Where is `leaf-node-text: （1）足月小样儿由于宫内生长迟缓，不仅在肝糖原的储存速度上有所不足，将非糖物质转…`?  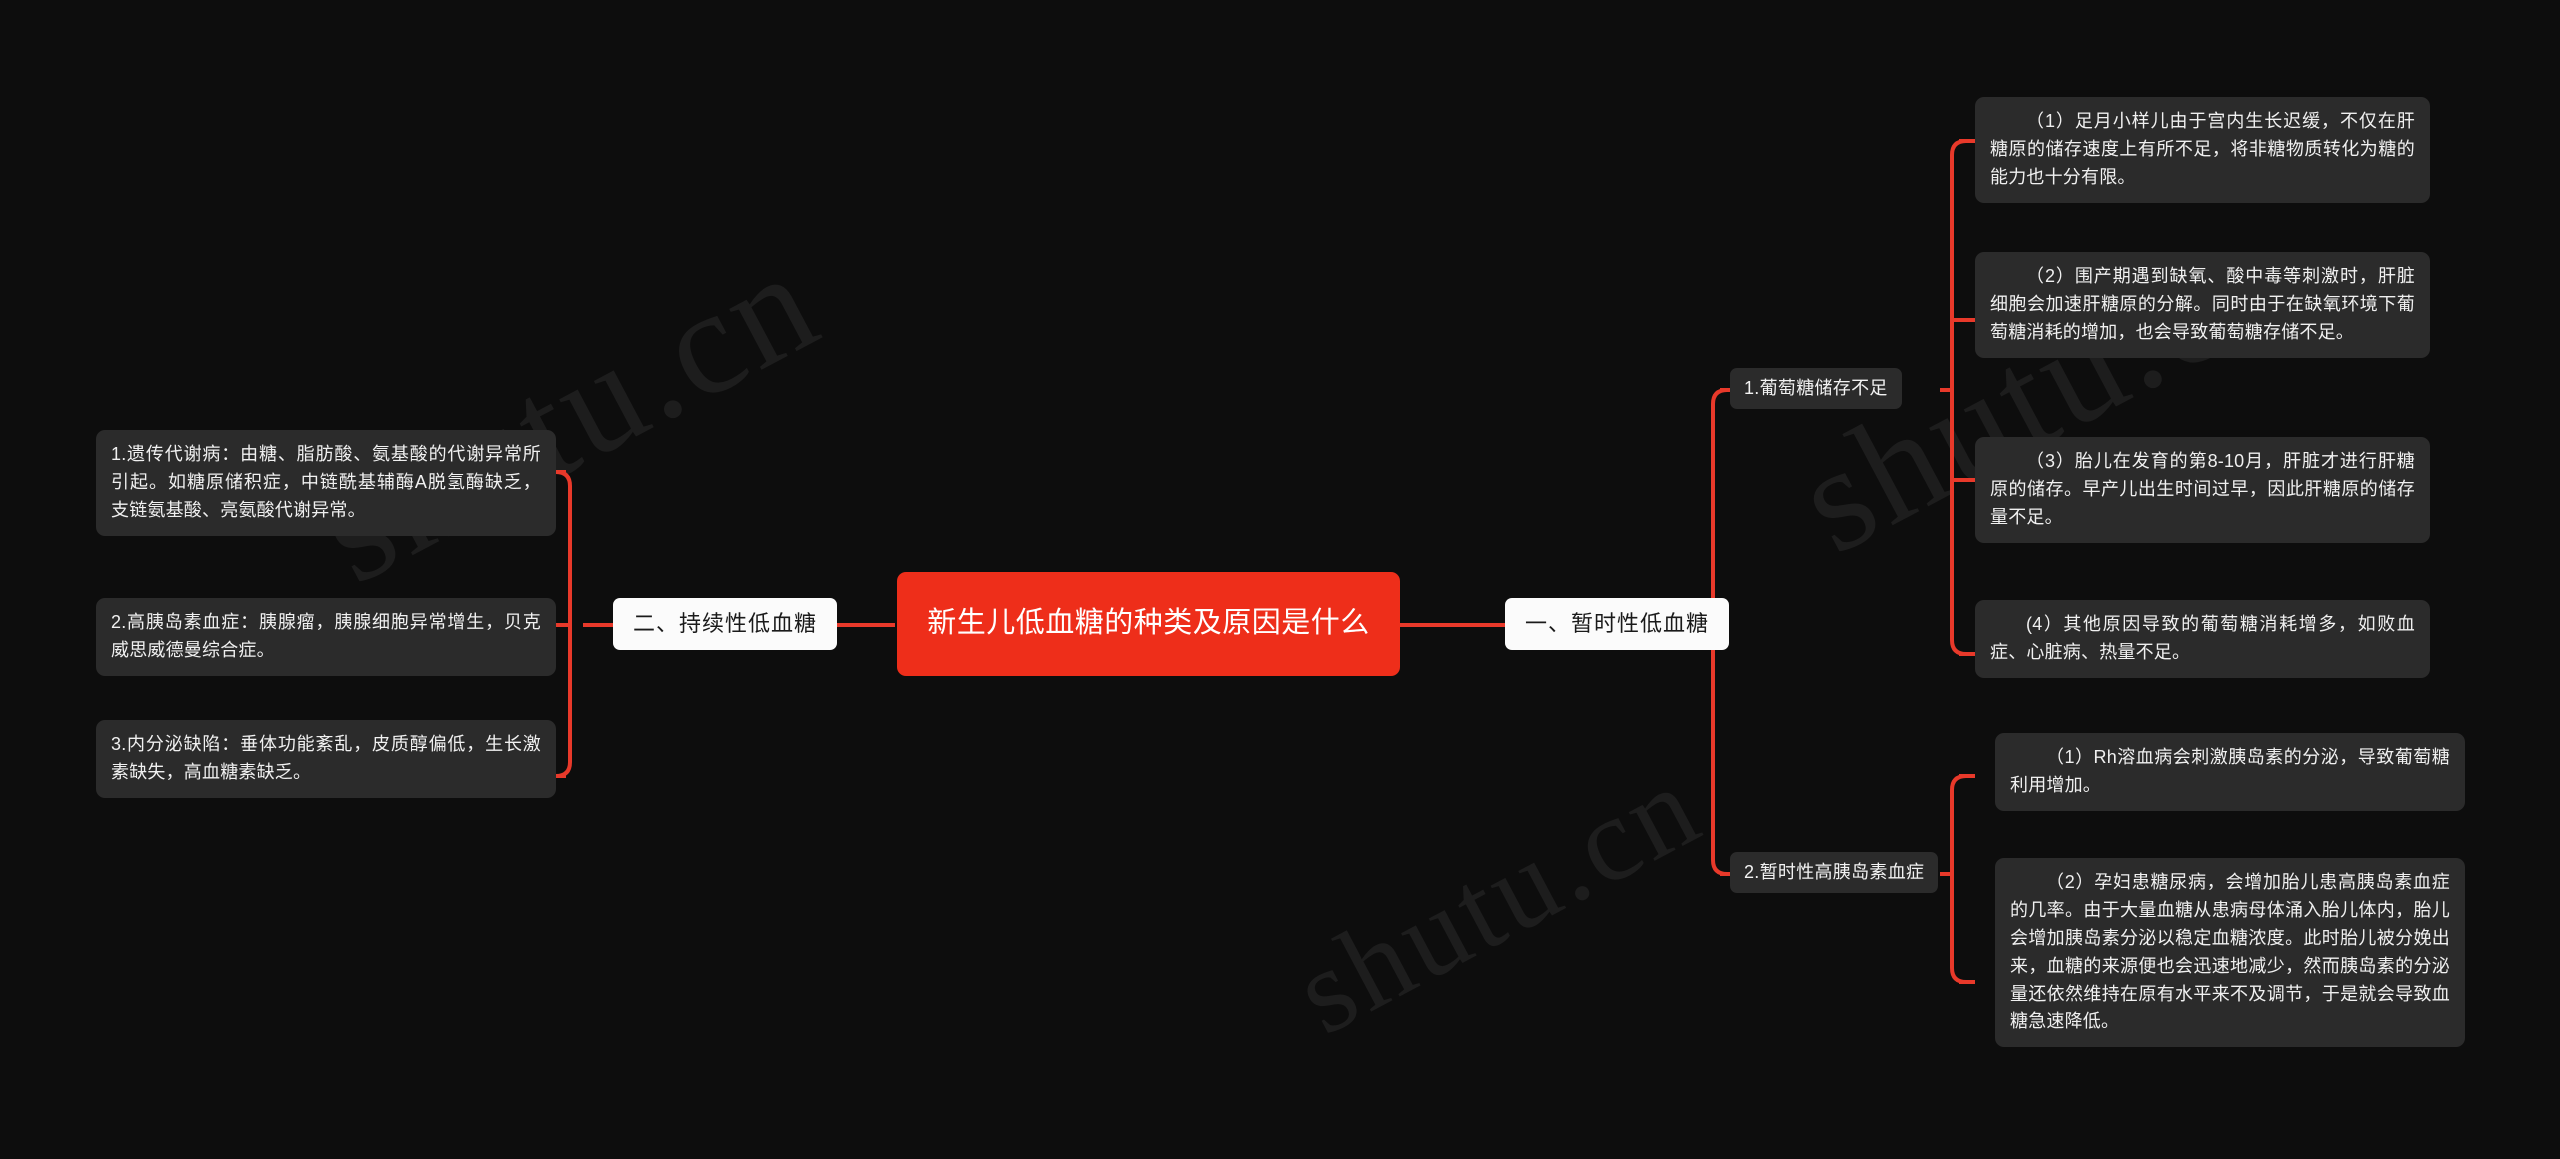
leaf-node-text: （1）足月小样儿由于宫内生长迟缓，不仅在肝糖原的储存速度上有所不足，将非糖物质转… is located at coordinates (2202, 149).